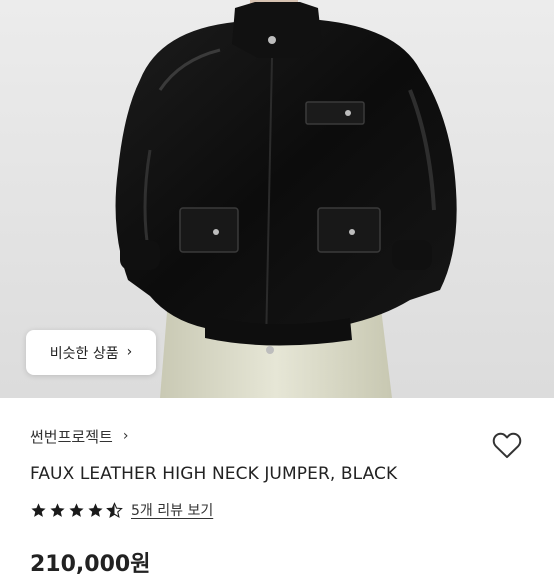 The image size is (554, 578). Describe the element at coordinates (84, 353) in the screenshot. I see `similar-products-label: 비슷한 상품` at that location.